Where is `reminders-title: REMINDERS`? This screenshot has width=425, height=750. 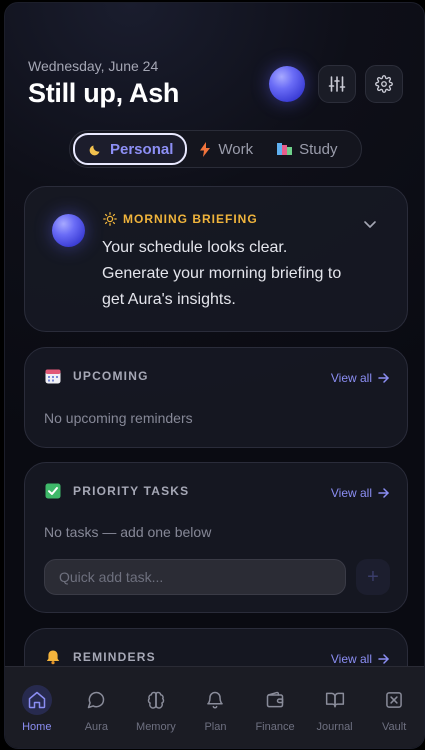 reminders-title: REMINDERS is located at coordinates (114, 657).